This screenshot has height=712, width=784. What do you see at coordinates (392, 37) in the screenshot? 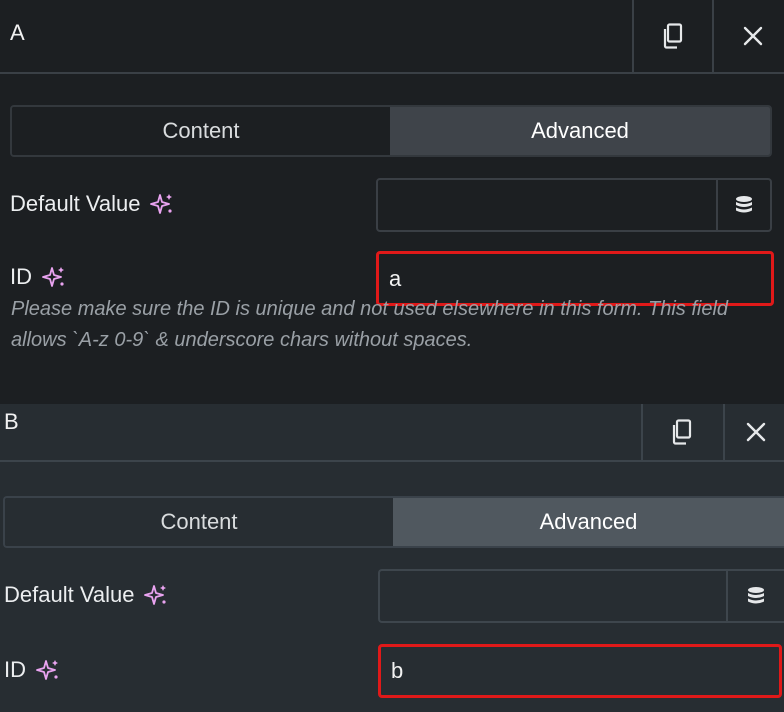
I see `panel-a-header: A` at bounding box center [392, 37].